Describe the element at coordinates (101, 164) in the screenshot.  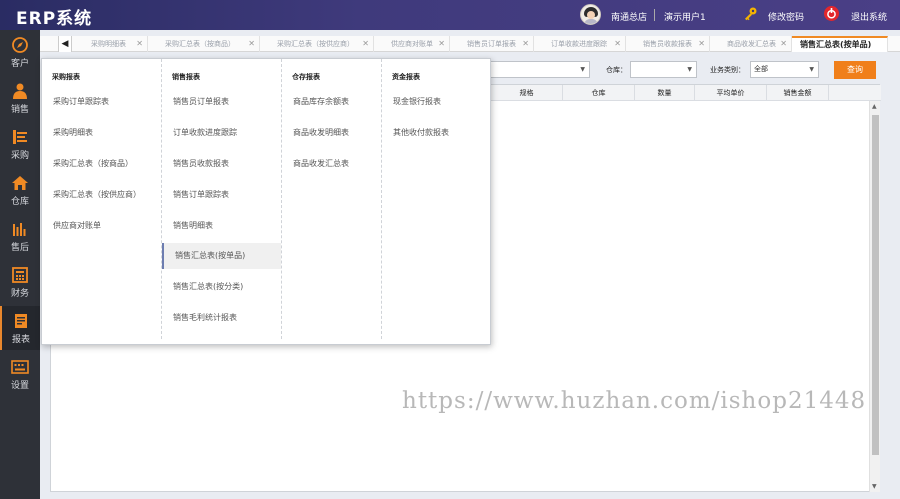
I see `menu-item: 采购汇总表（按商品）` at that location.